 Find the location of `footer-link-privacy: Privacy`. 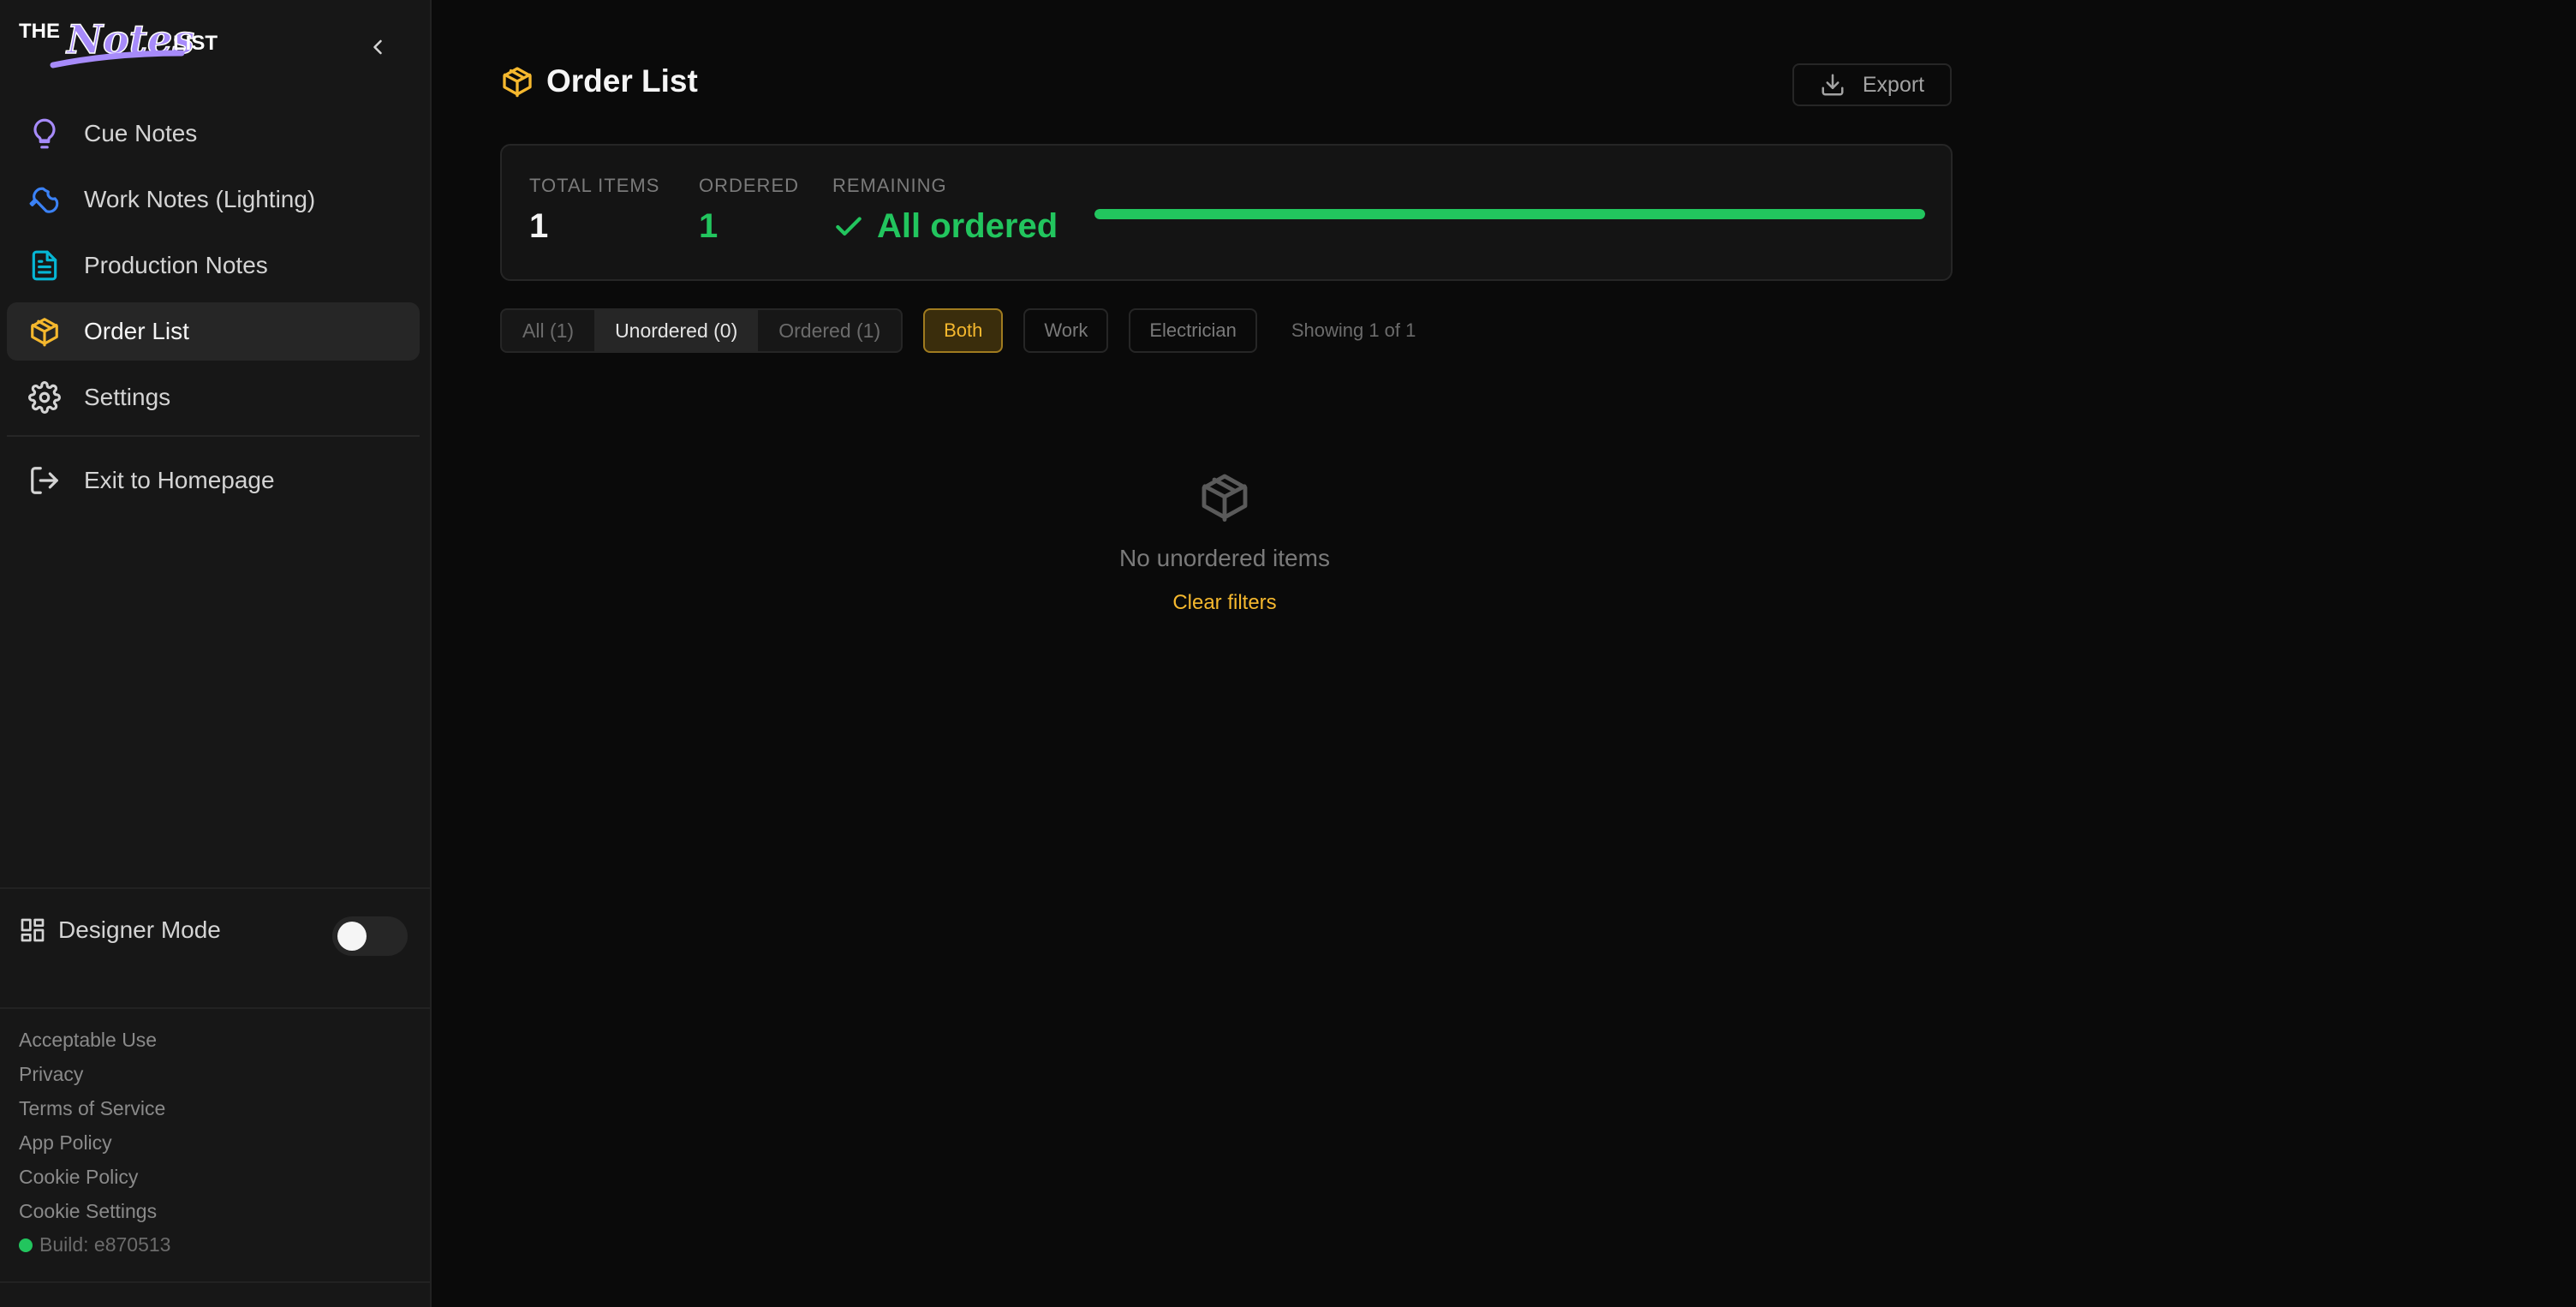

footer-link-privacy: Privacy is located at coordinates (92, 1074).